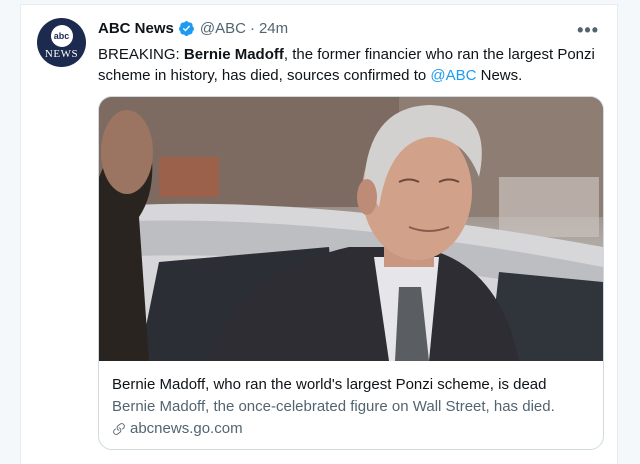  Describe the element at coordinates (141, 54) in the screenshot. I see `text-prefix: BREAKING:` at that location.